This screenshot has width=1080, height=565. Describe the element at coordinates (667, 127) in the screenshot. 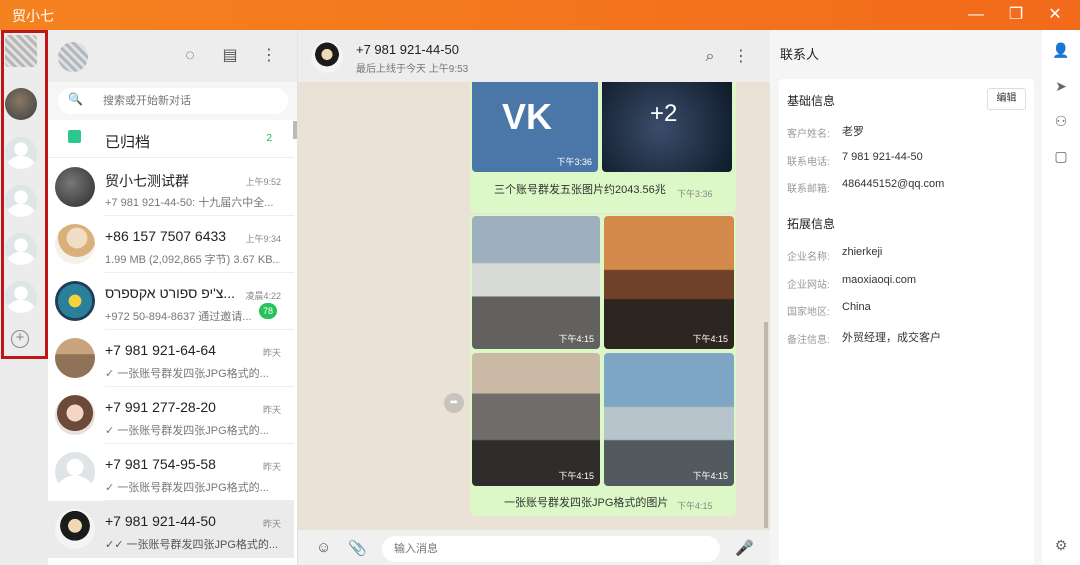

I see `message-image: +2` at that location.